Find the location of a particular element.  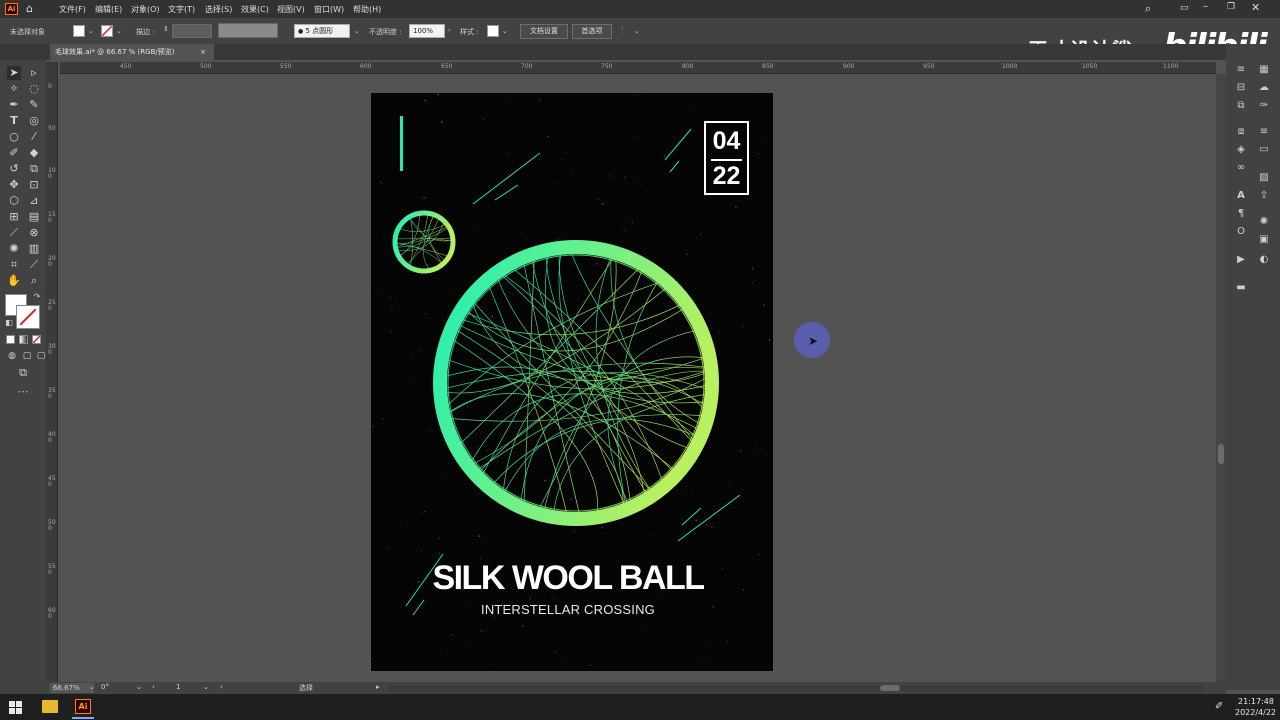

document-tab: 毛球效果.ai* @ 66.67 % (RGB/预览) × is located at coordinates (132, 52).